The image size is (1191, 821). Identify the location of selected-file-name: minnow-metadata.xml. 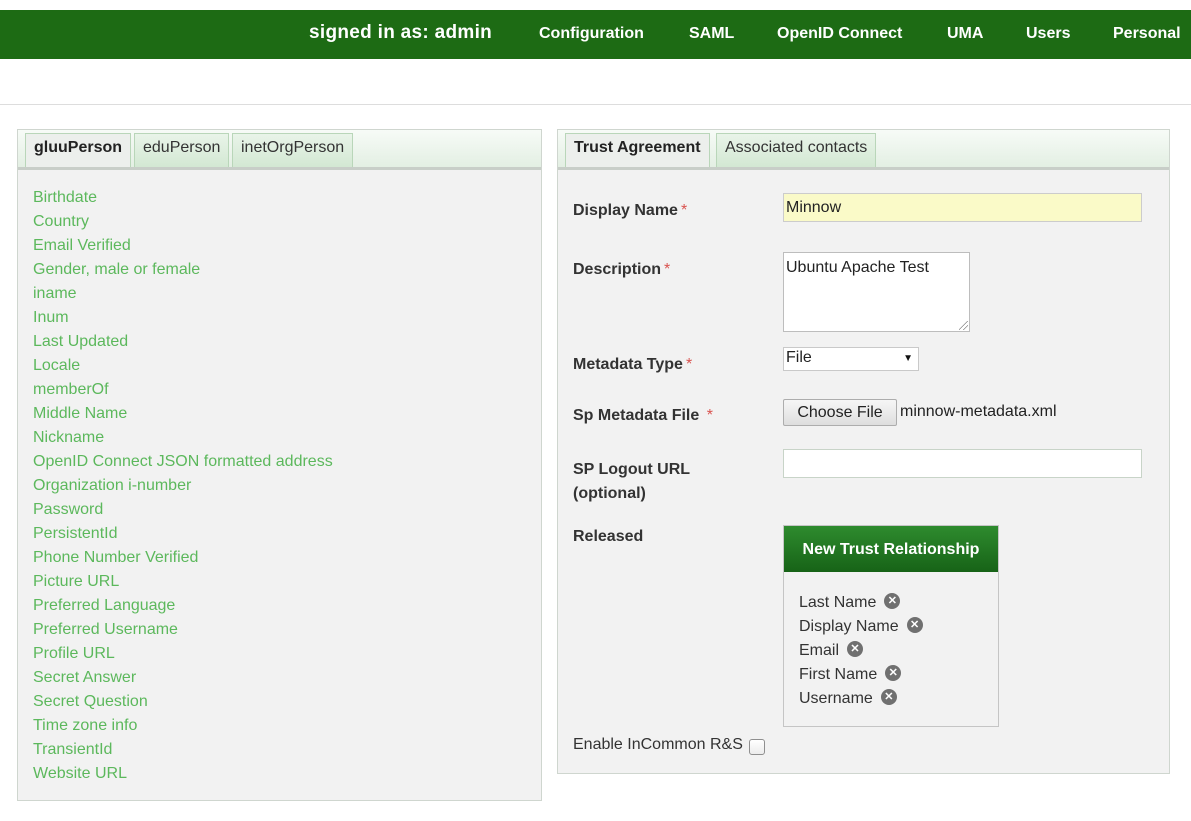
(978, 411).